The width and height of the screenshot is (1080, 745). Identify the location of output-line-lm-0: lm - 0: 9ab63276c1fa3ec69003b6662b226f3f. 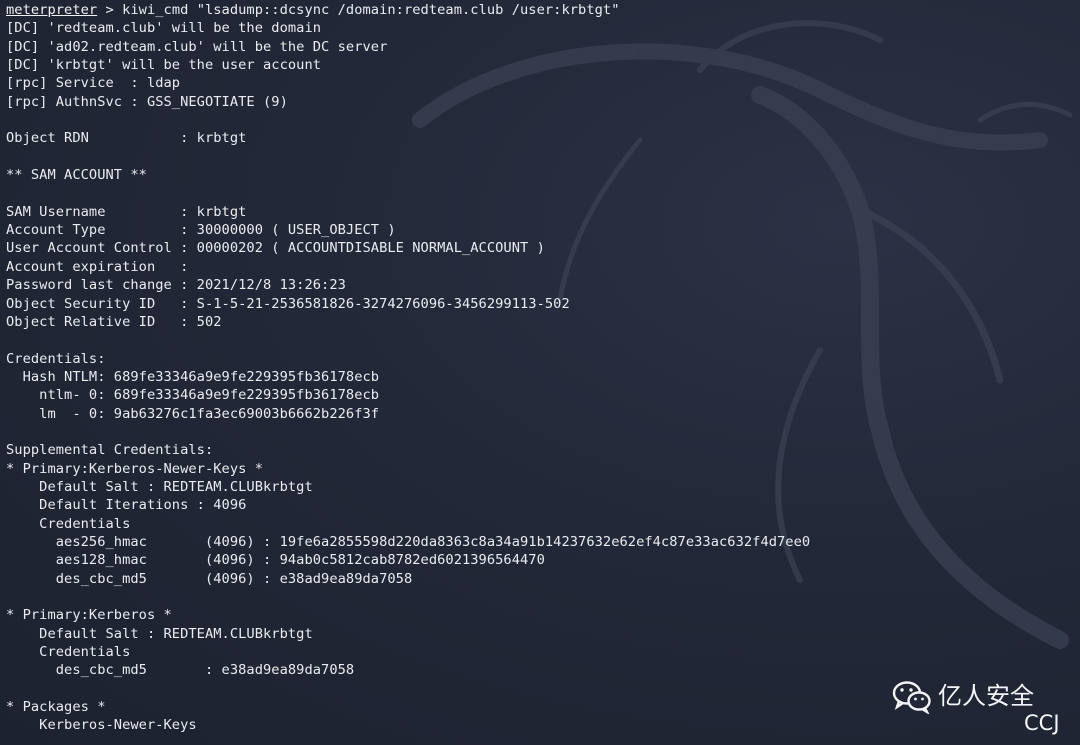
(193, 413).